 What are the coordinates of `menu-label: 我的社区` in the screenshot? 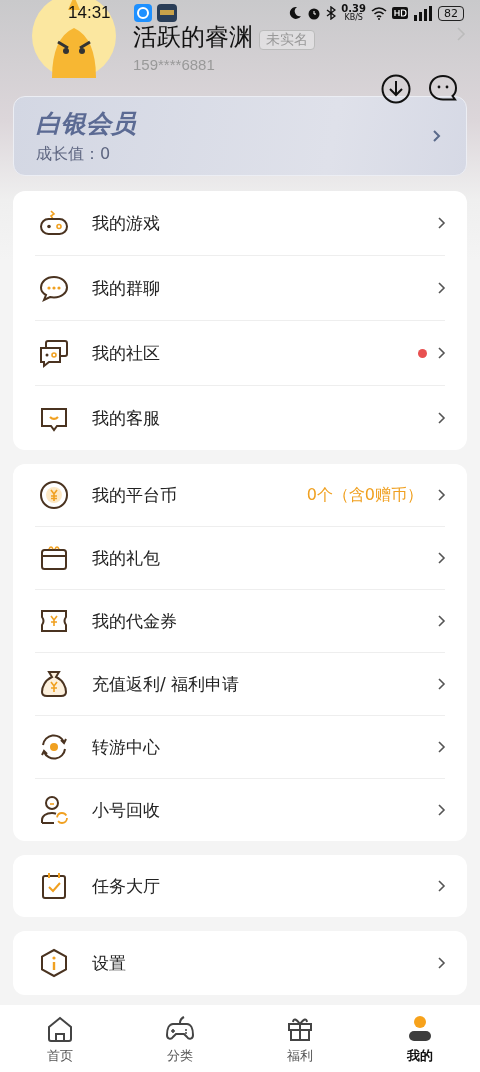 It's located at (126, 353).